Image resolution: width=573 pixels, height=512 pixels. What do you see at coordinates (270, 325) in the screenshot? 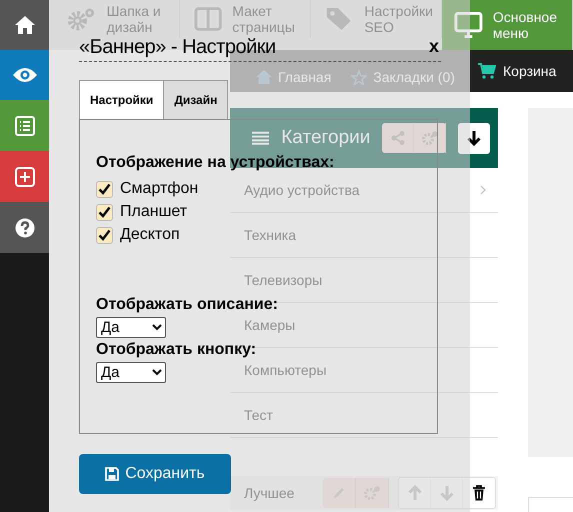
I see `category-item: Камеры` at bounding box center [270, 325].